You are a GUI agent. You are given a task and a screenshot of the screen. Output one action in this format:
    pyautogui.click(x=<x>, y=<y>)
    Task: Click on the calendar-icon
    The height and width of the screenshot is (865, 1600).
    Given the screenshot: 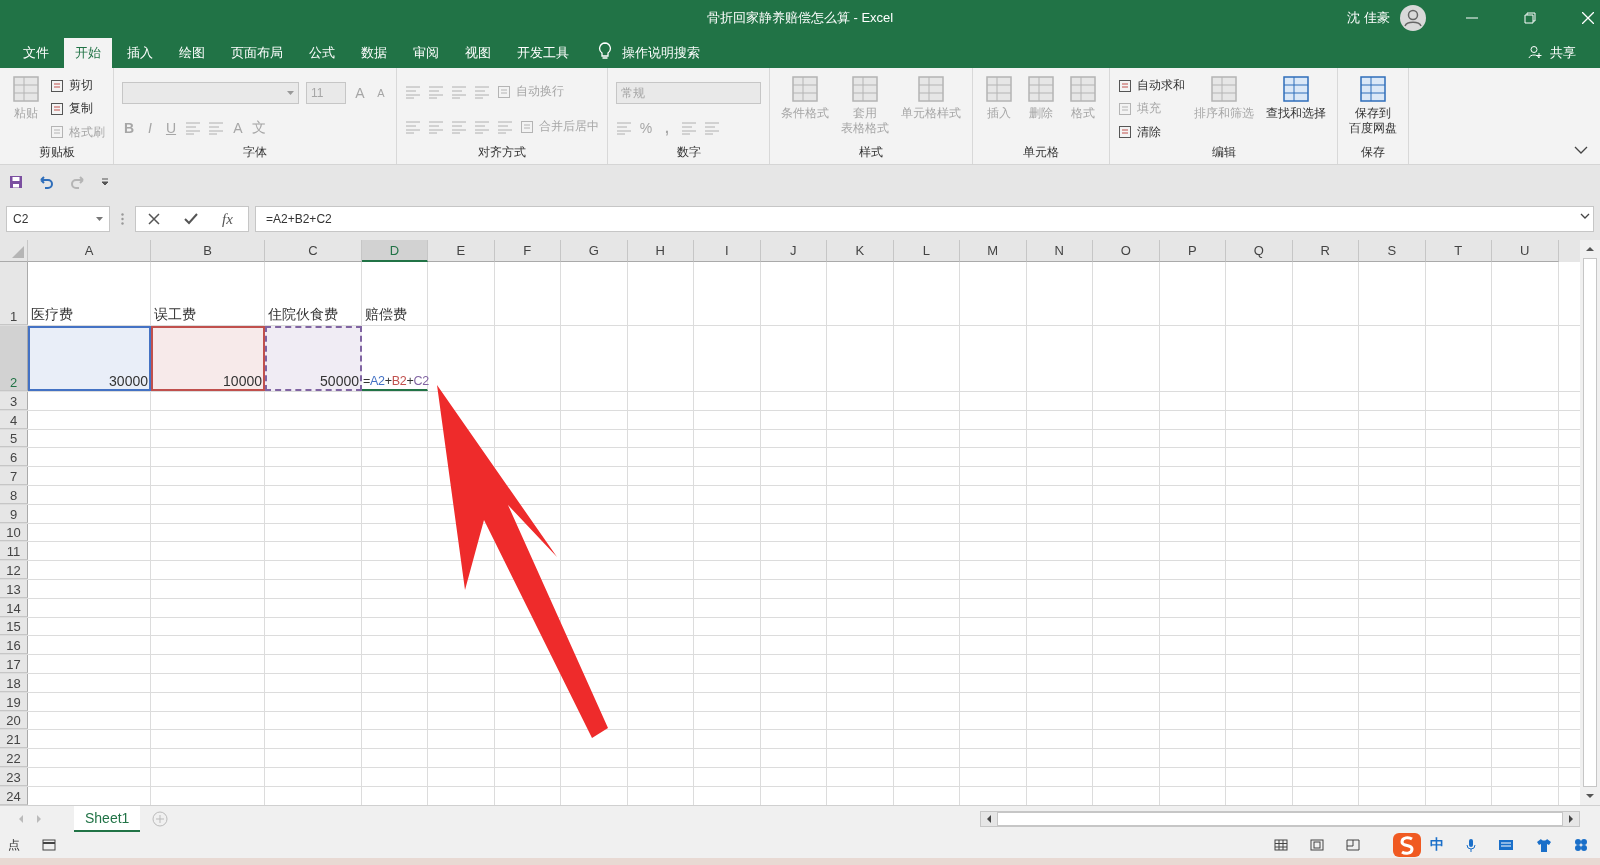 What is the action you would take?
    pyautogui.click(x=49, y=845)
    